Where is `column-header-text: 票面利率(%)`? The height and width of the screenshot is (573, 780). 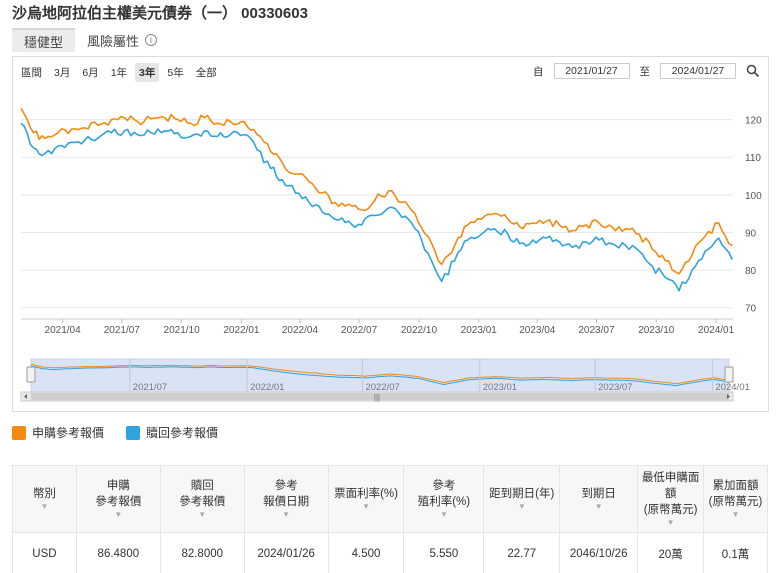
column-header-text: 票面利率(%) is located at coordinates (366, 494).